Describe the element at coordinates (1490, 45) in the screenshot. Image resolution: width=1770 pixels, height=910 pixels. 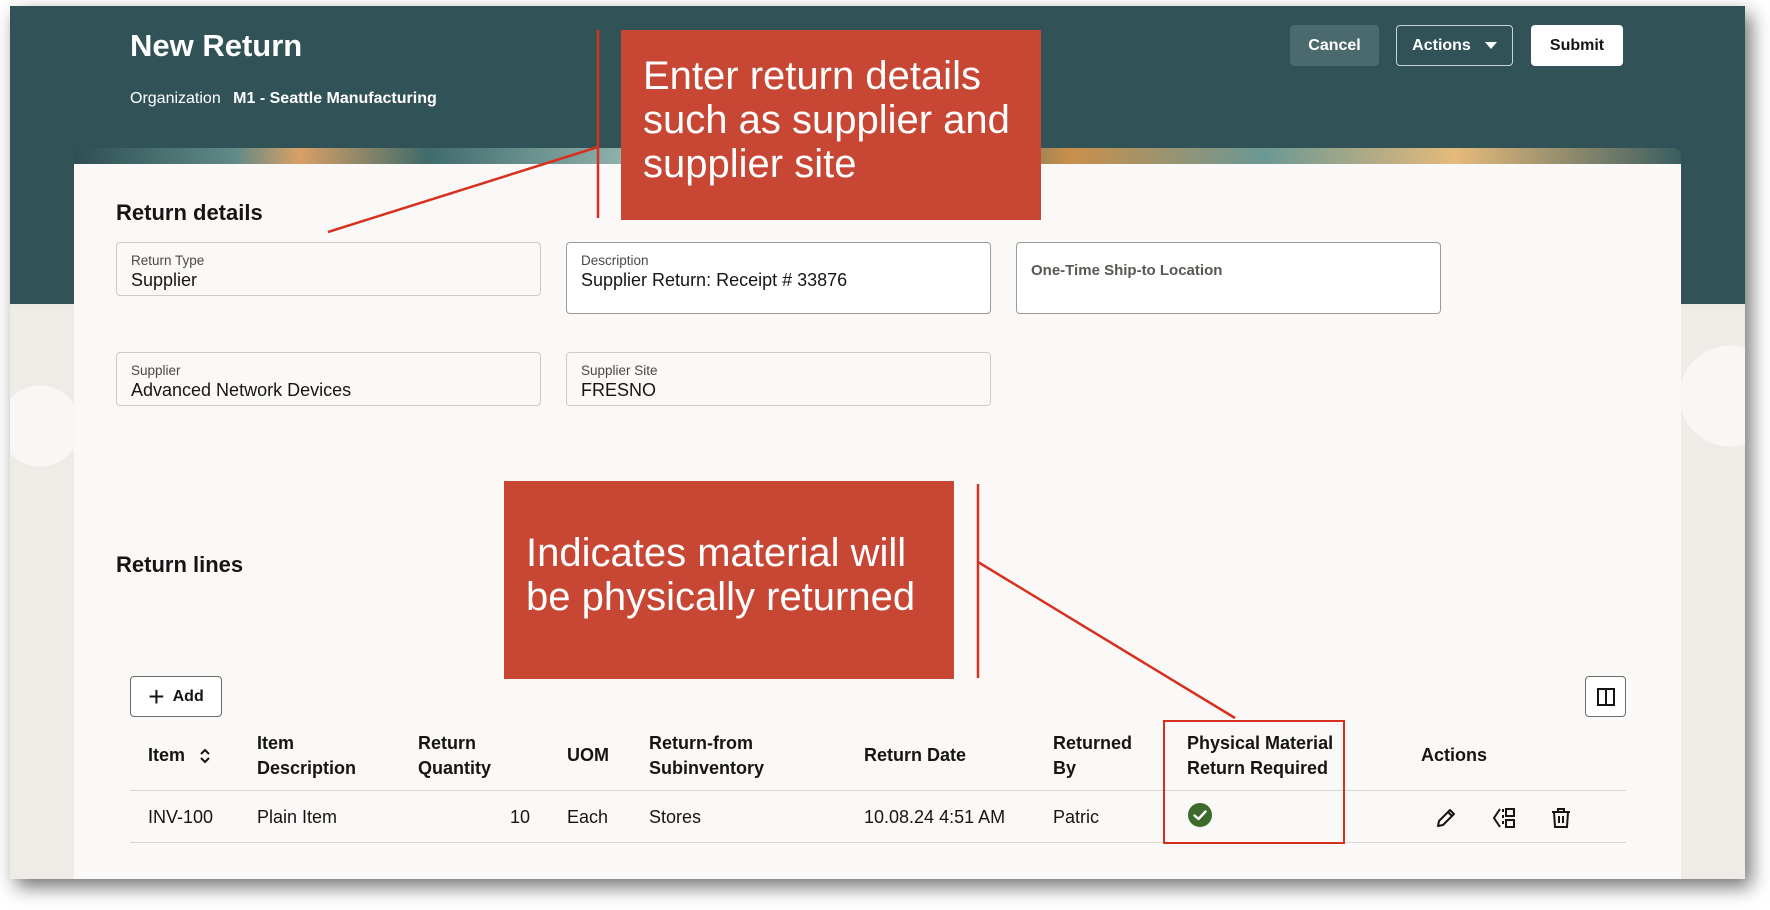
I see `caret-down-icon` at that location.